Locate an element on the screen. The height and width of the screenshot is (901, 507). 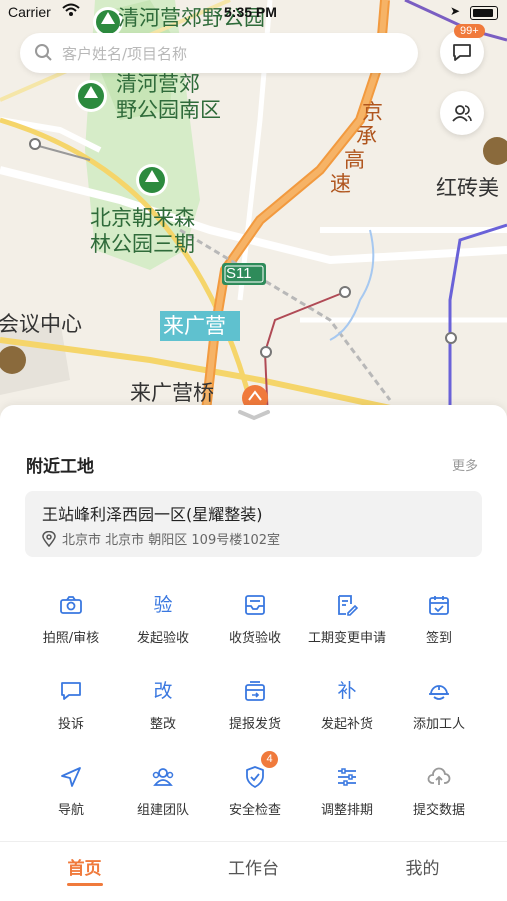
rectify-glyph-icon: 改 is located at coordinates (163, 691).